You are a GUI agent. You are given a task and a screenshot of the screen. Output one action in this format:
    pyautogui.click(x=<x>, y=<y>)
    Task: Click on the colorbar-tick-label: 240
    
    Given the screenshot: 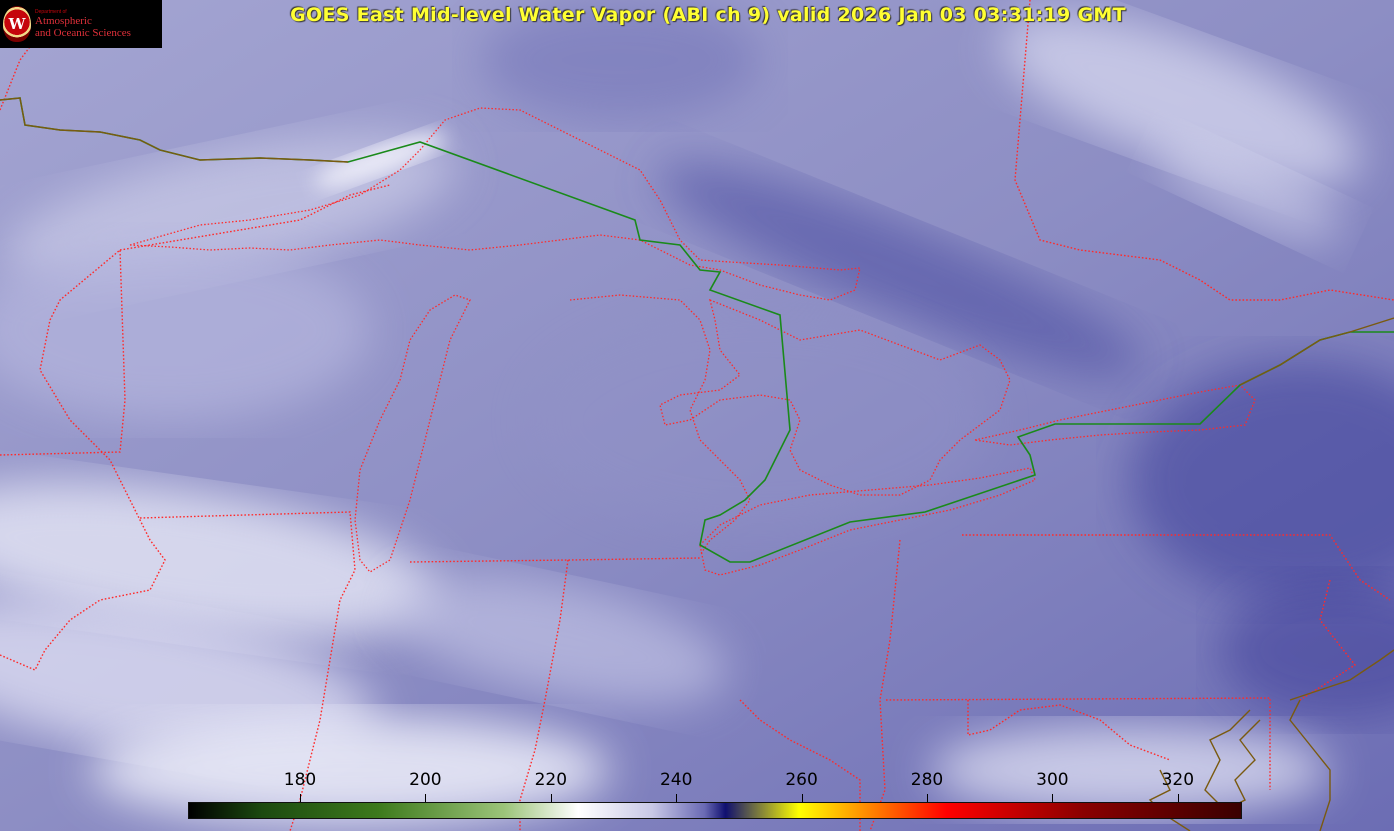 What is the action you would take?
    pyautogui.click(x=676, y=780)
    